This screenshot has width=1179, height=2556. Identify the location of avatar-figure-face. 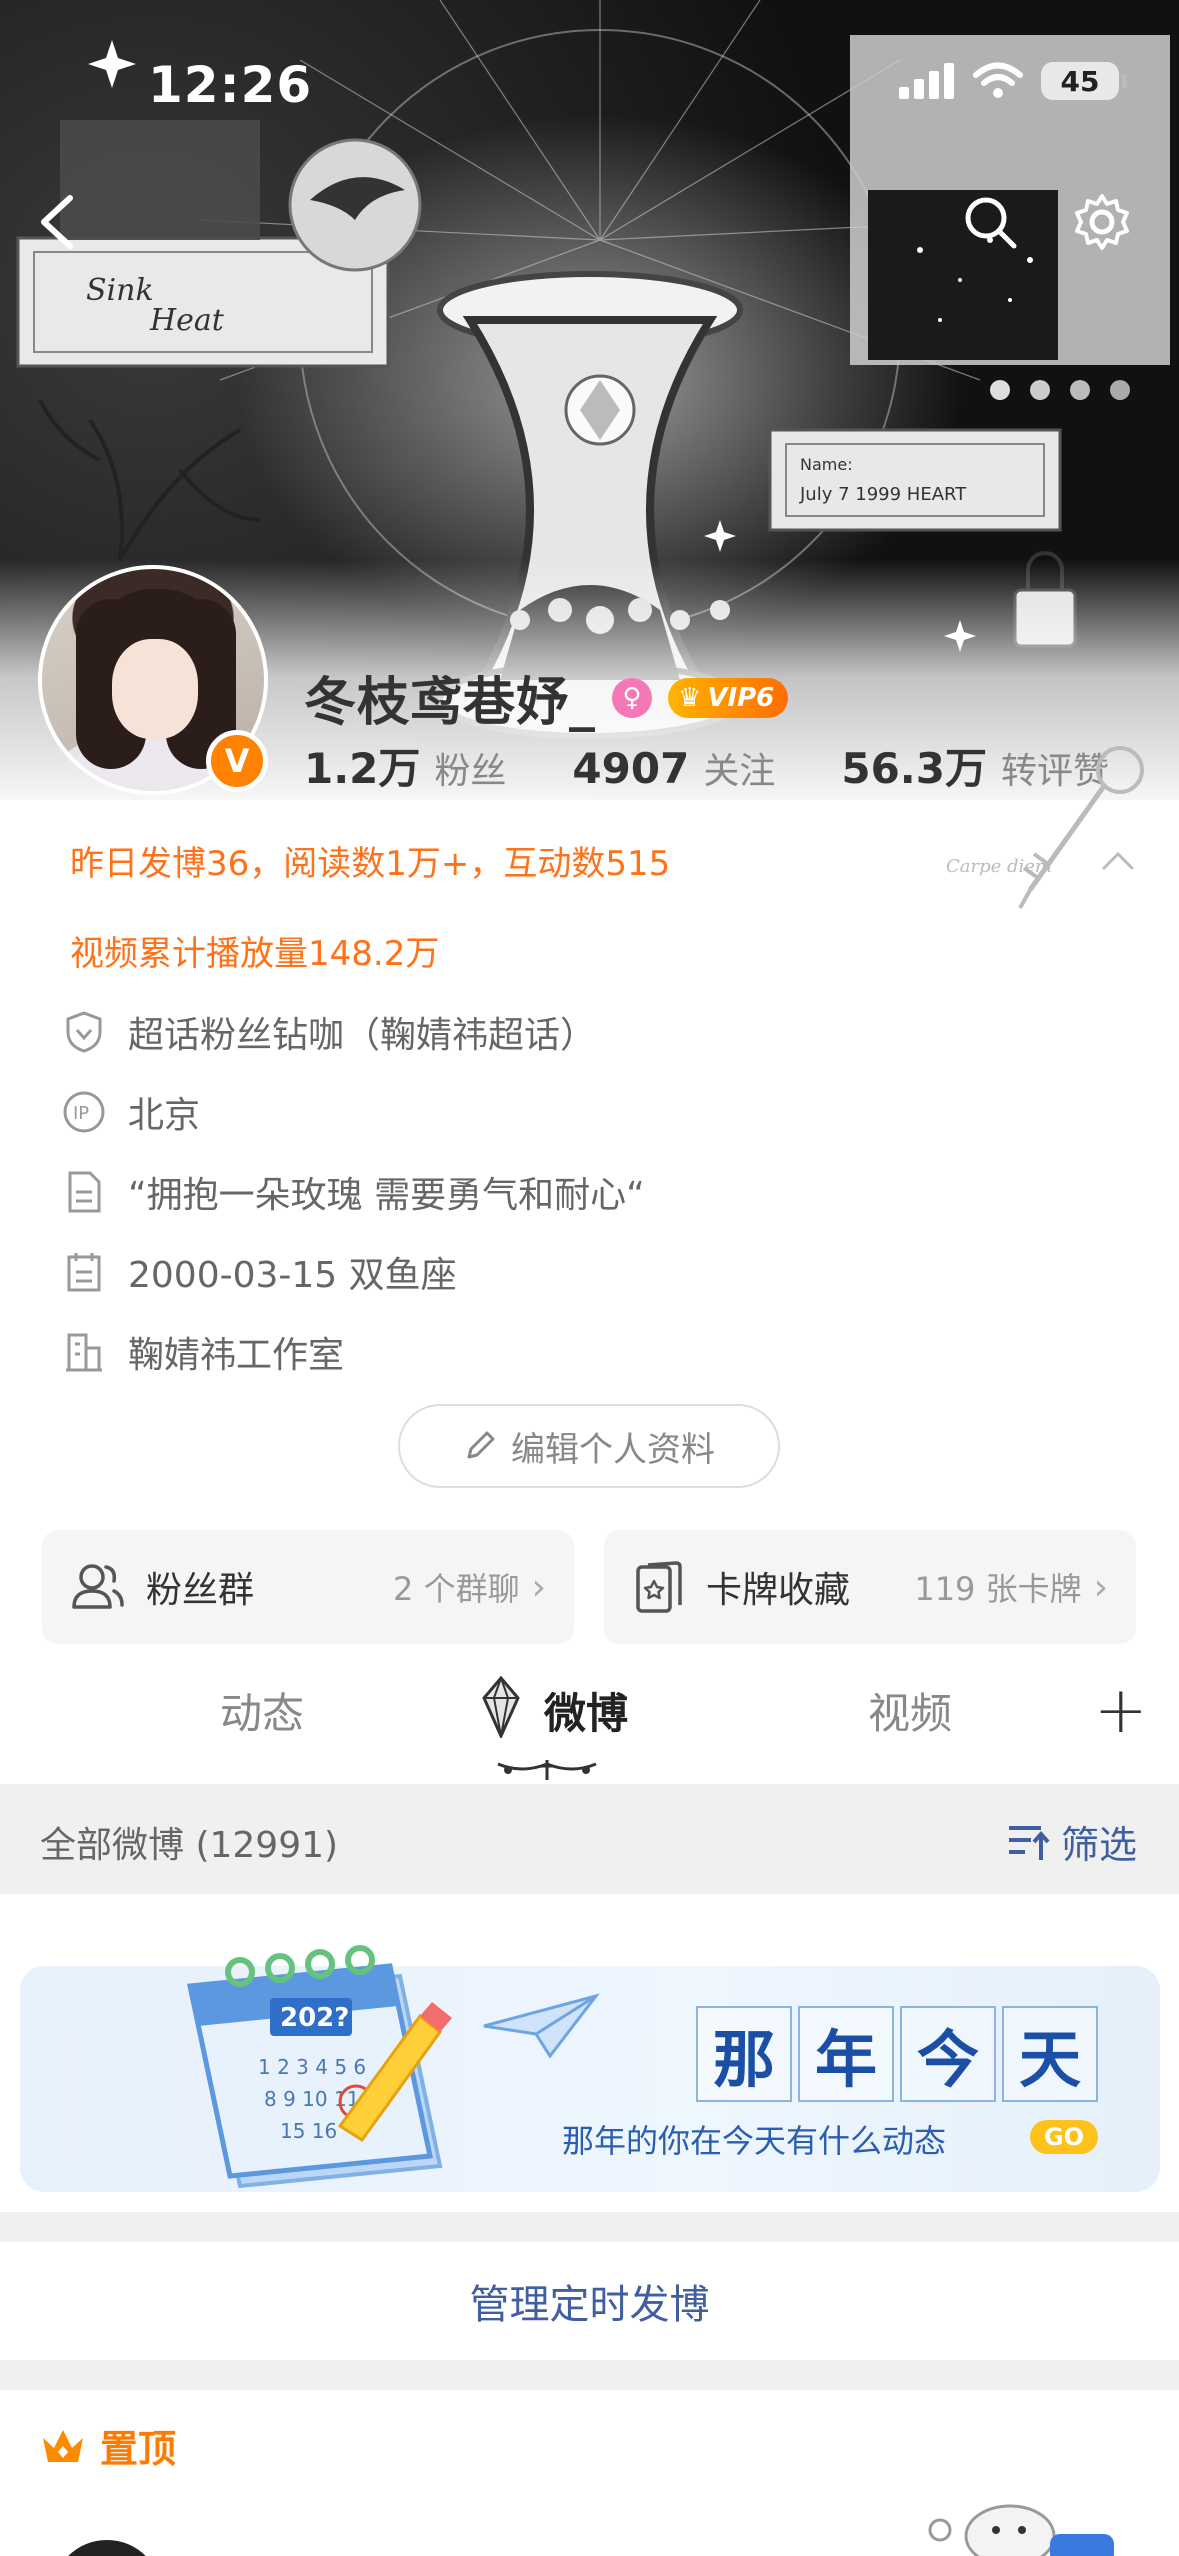
(155, 689).